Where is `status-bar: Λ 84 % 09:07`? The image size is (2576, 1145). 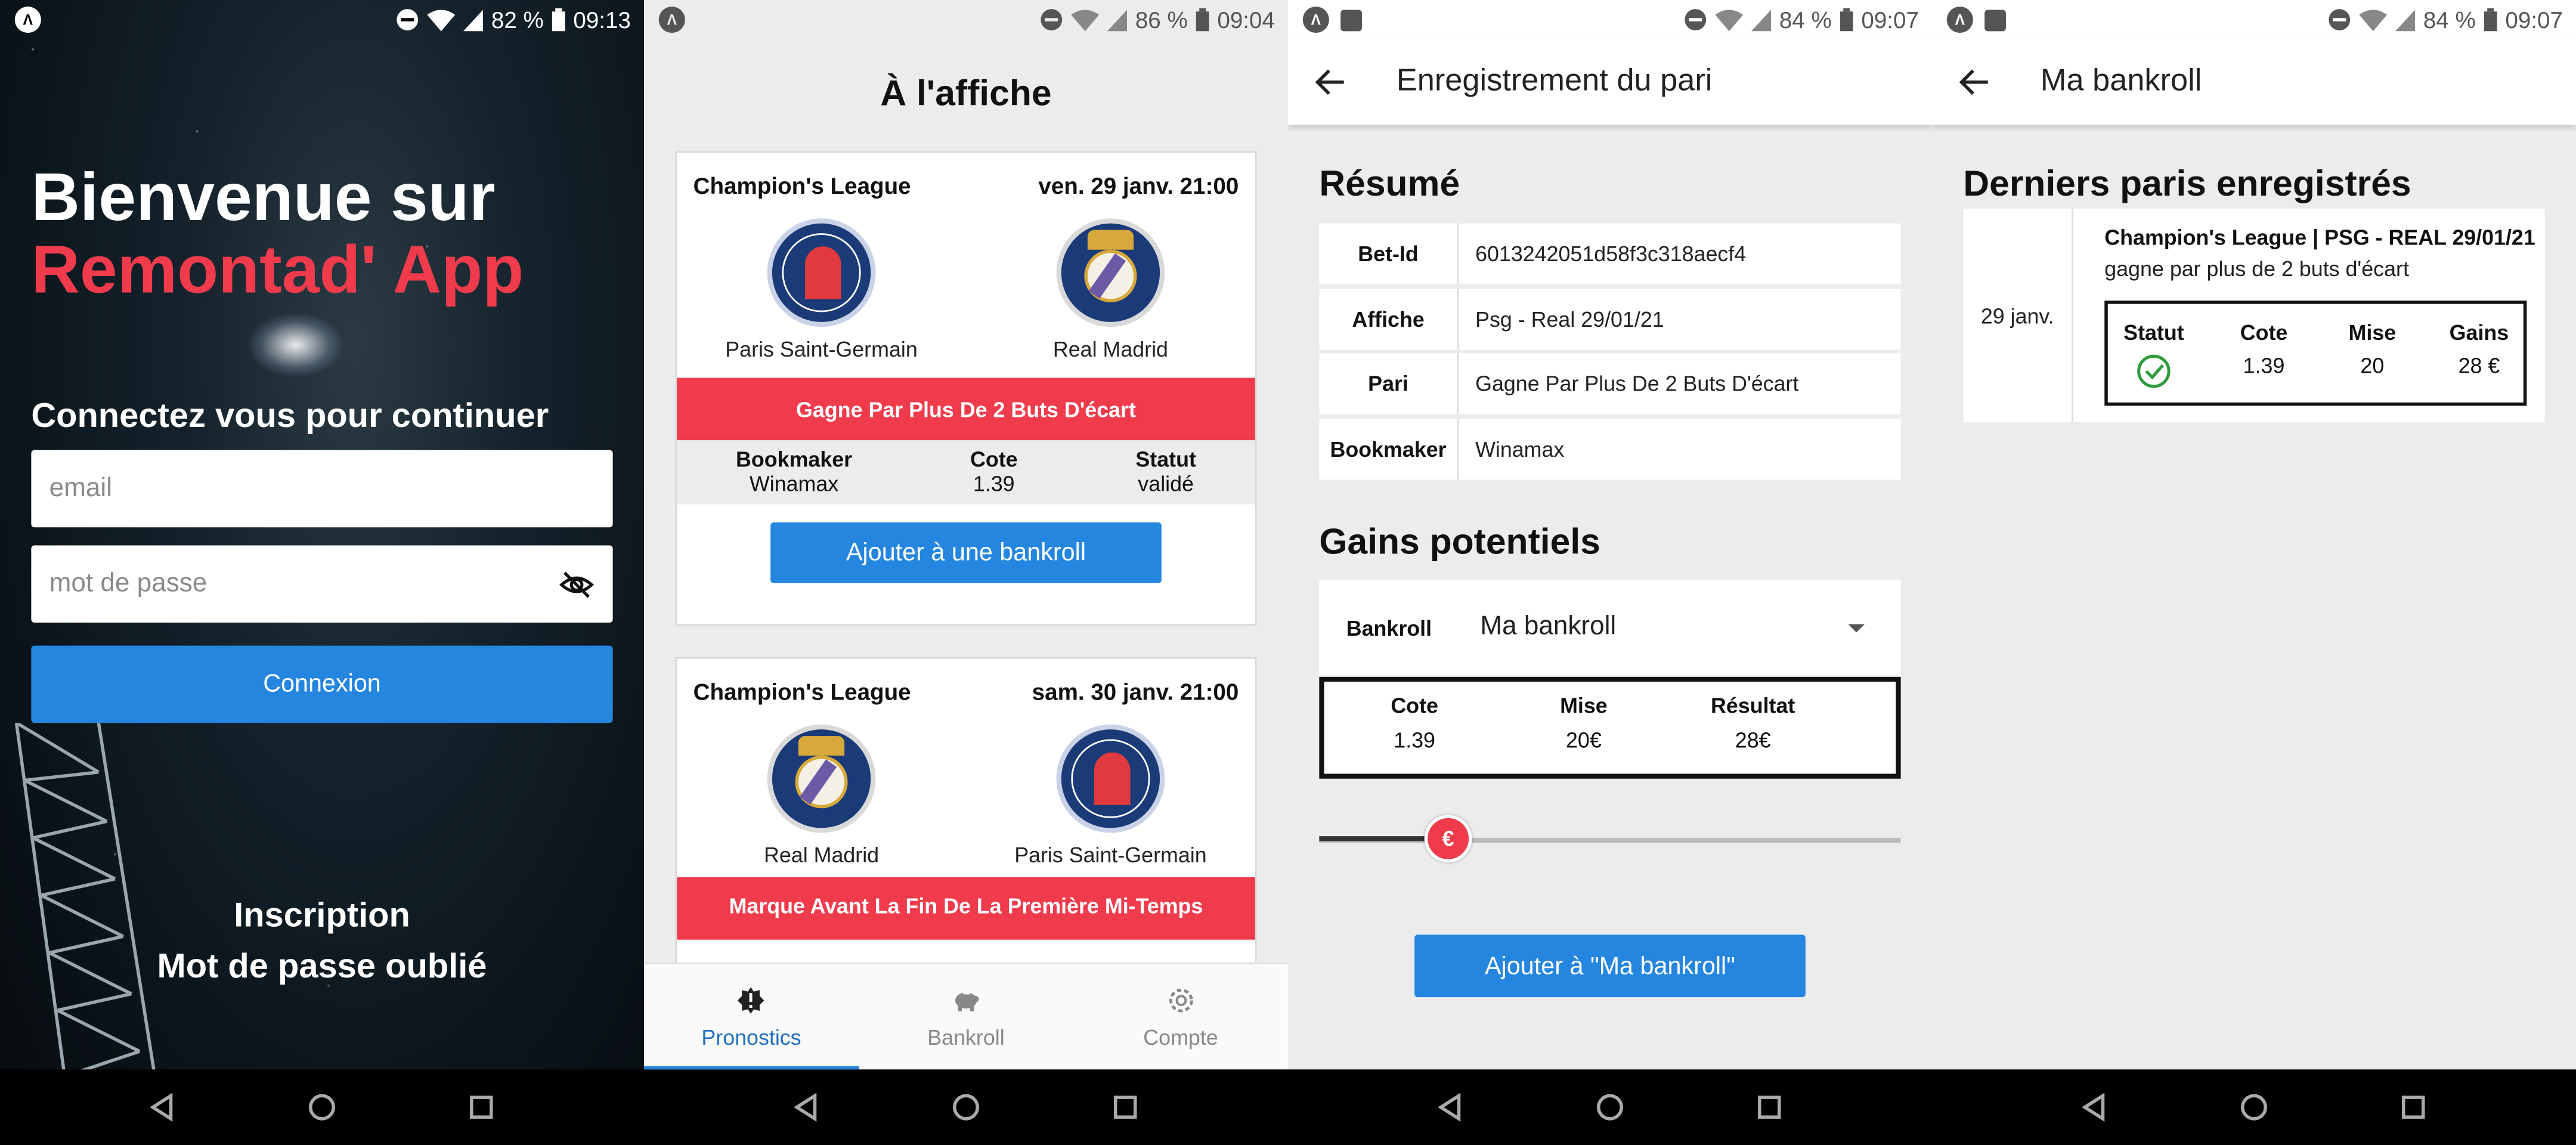 status-bar: Λ 84 % 09:07 is located at coordinates (2254, 20).